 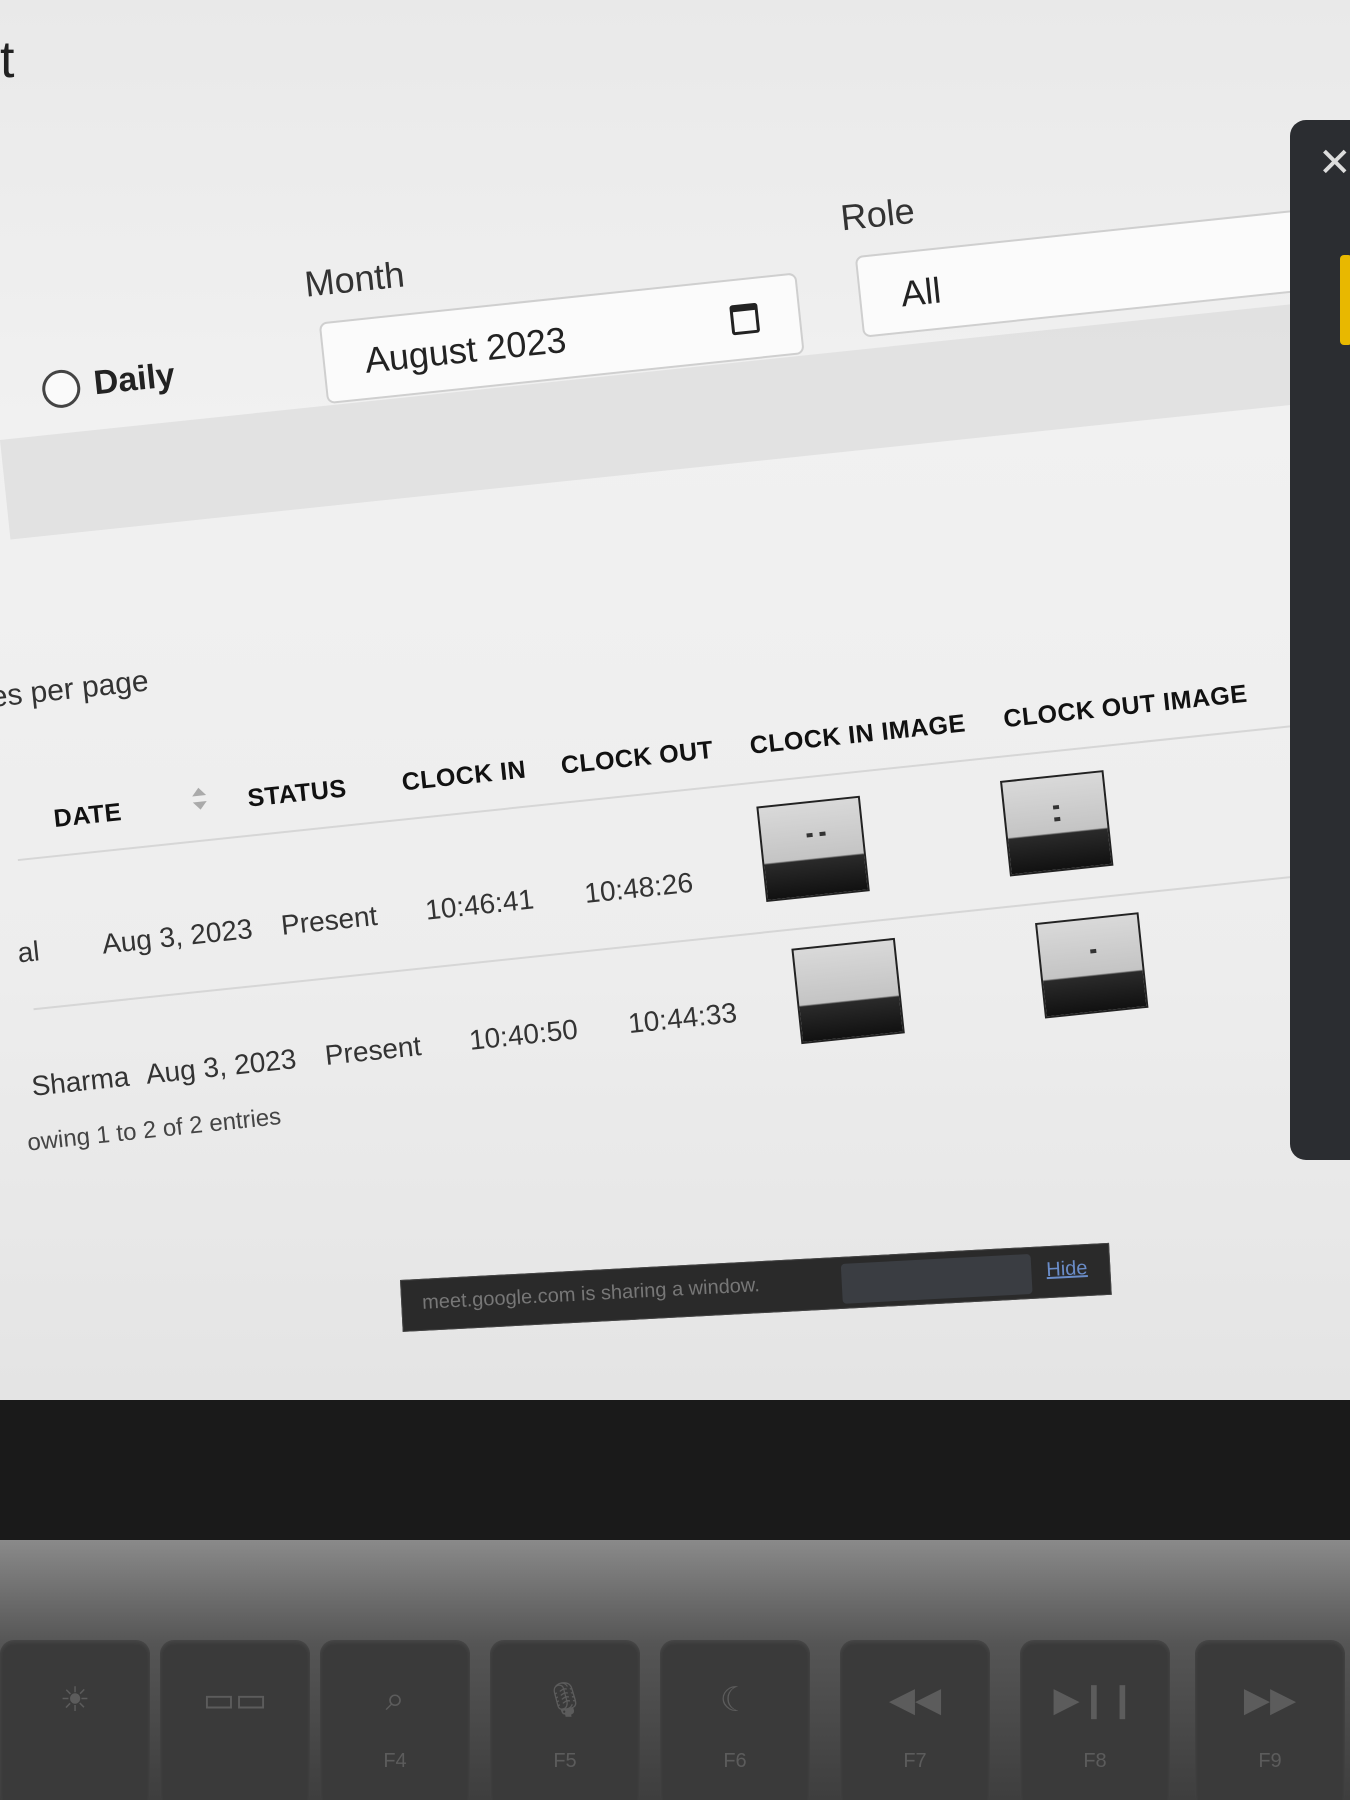 I want to click on keyboard-key: ▶▶ F9, so click(x=1270, y=1720).